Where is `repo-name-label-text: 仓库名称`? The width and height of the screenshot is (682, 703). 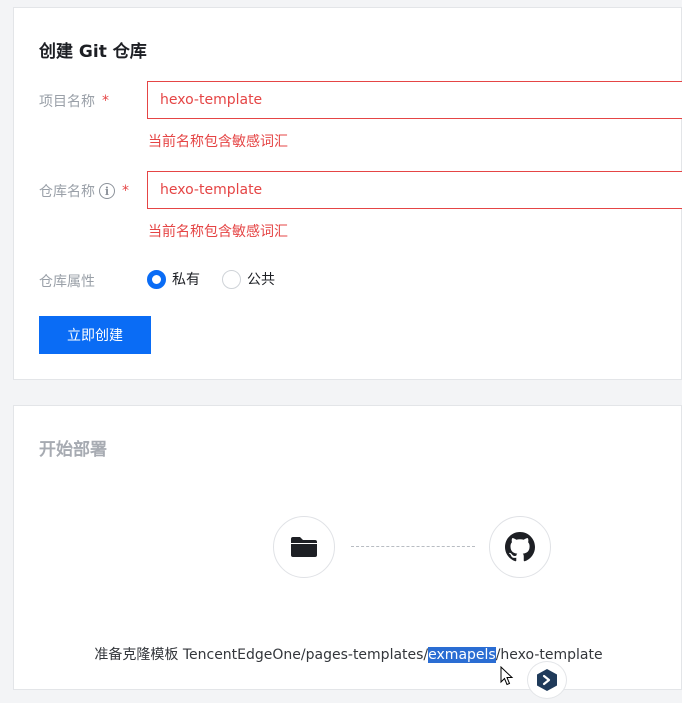
repo-name-label-text: 仓库名称 is located at coordinates (67, 192).